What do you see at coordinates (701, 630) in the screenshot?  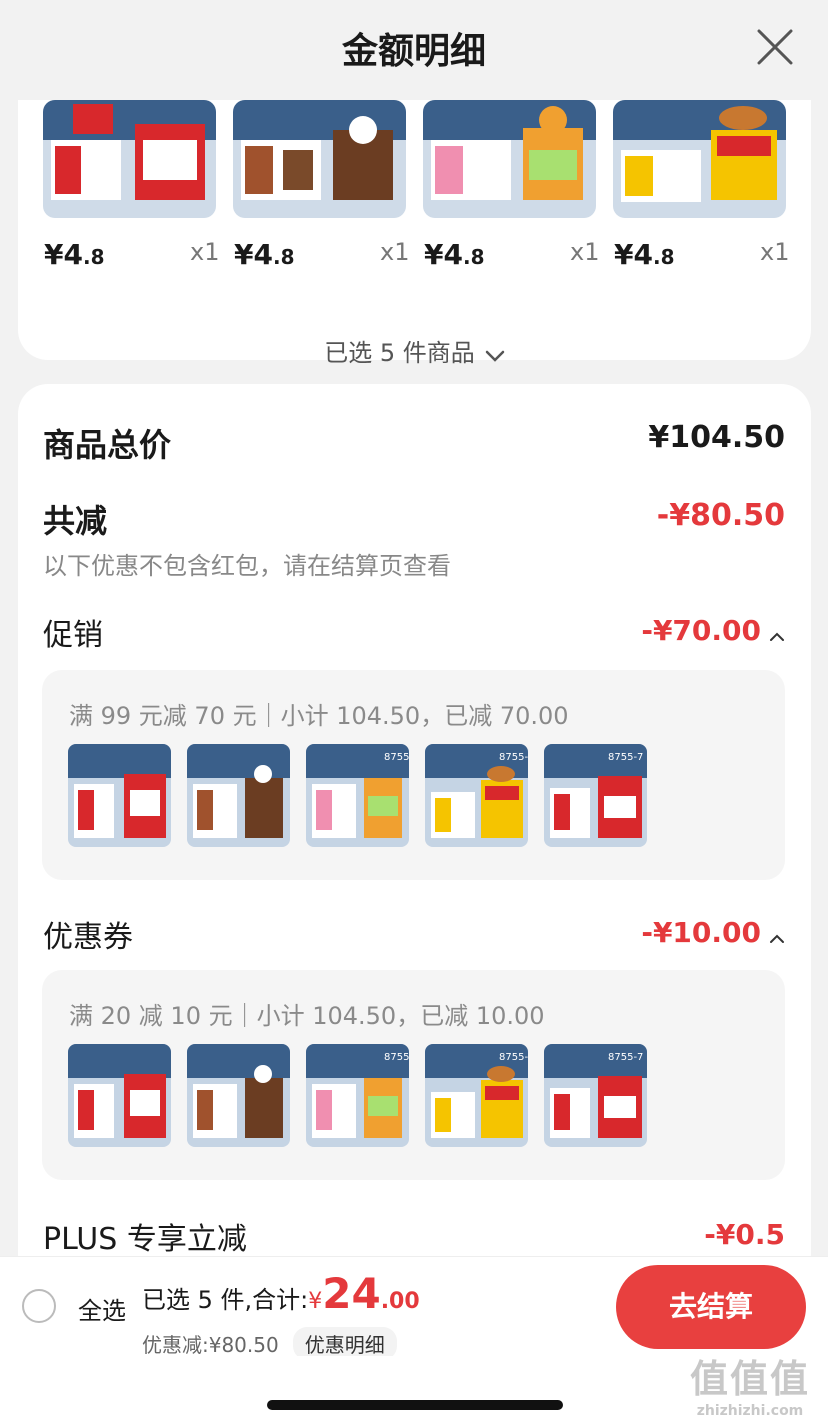 I see `promotion-value: -¥70.00` at bounding box center [701, 630].